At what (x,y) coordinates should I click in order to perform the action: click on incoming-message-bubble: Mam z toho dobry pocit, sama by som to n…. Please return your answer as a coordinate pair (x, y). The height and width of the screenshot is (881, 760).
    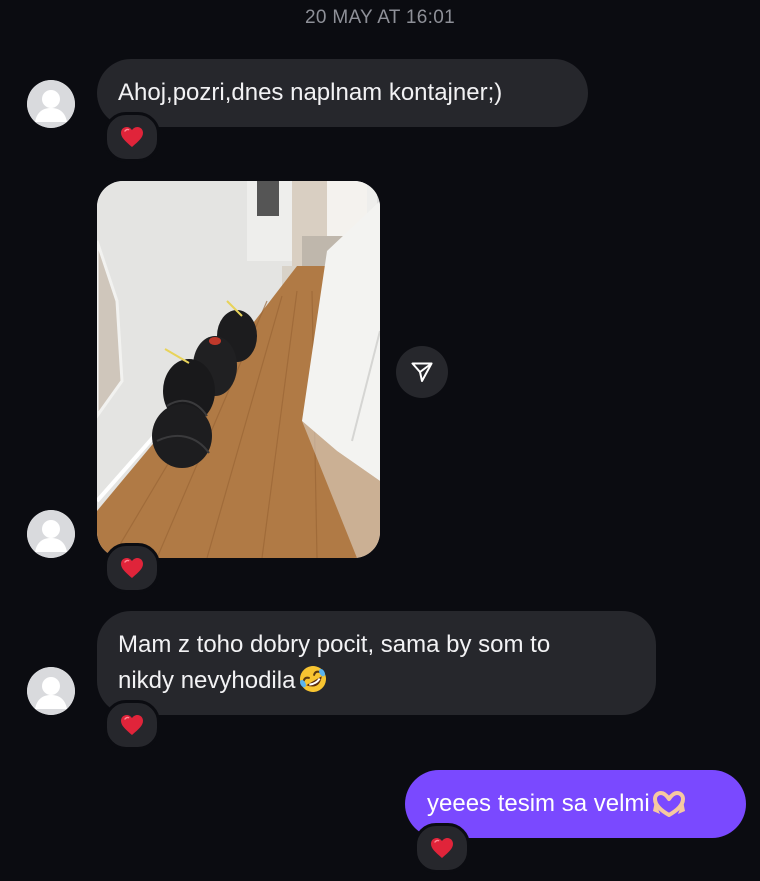
    Looking at the image, I should click on (376, 663).